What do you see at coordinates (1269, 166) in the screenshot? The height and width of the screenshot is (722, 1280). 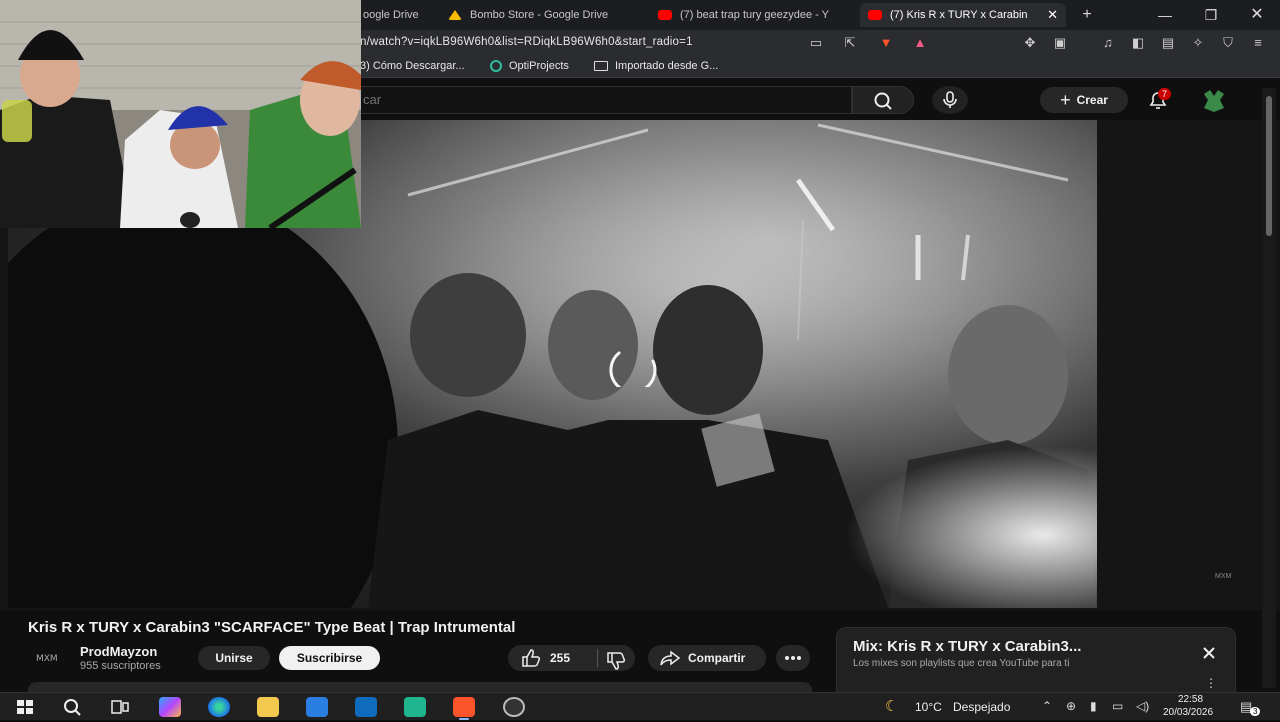 I see `scrollbar-thumb` at bounding box center [1269, 166].